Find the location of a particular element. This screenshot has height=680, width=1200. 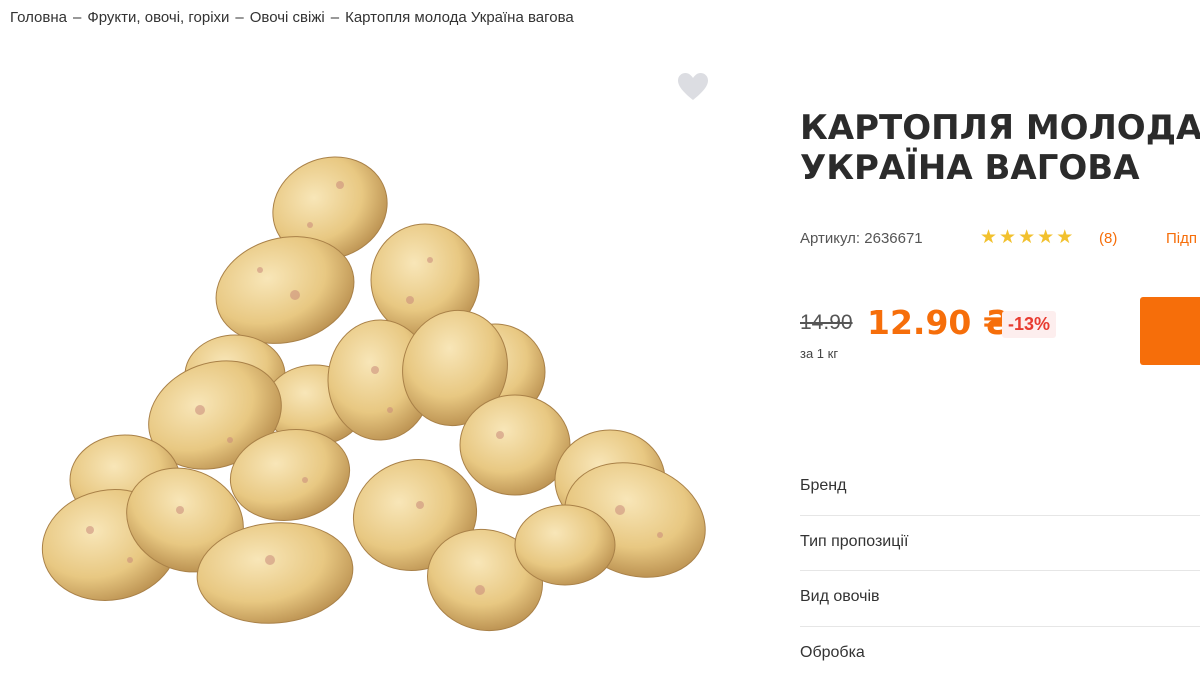

product-meta: Артикул: 2636671 ★ ★ ★ ★ ★ (8) Підп is located at coordinates (1000, 239).